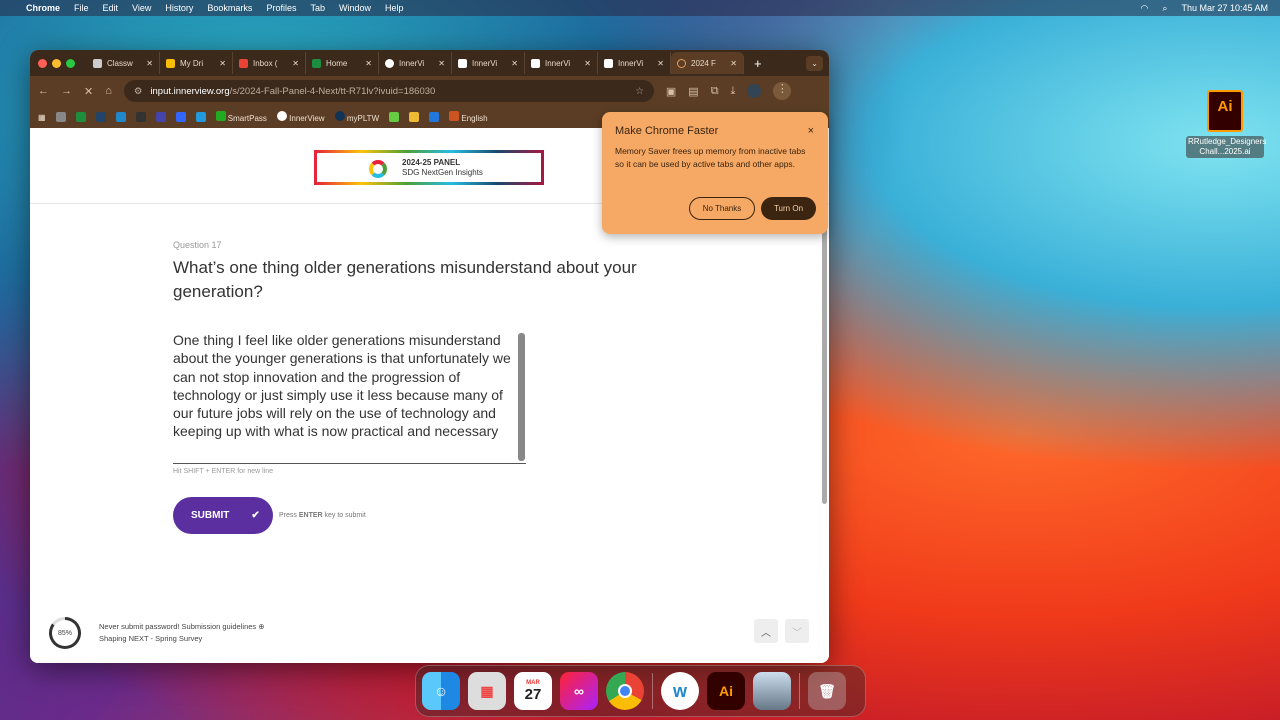 The width and height of the screenshot is (1280, 720). Describe the element at coordinates (827, 691) in the screenshot. I see `trash-icon: 🗑` at that location.